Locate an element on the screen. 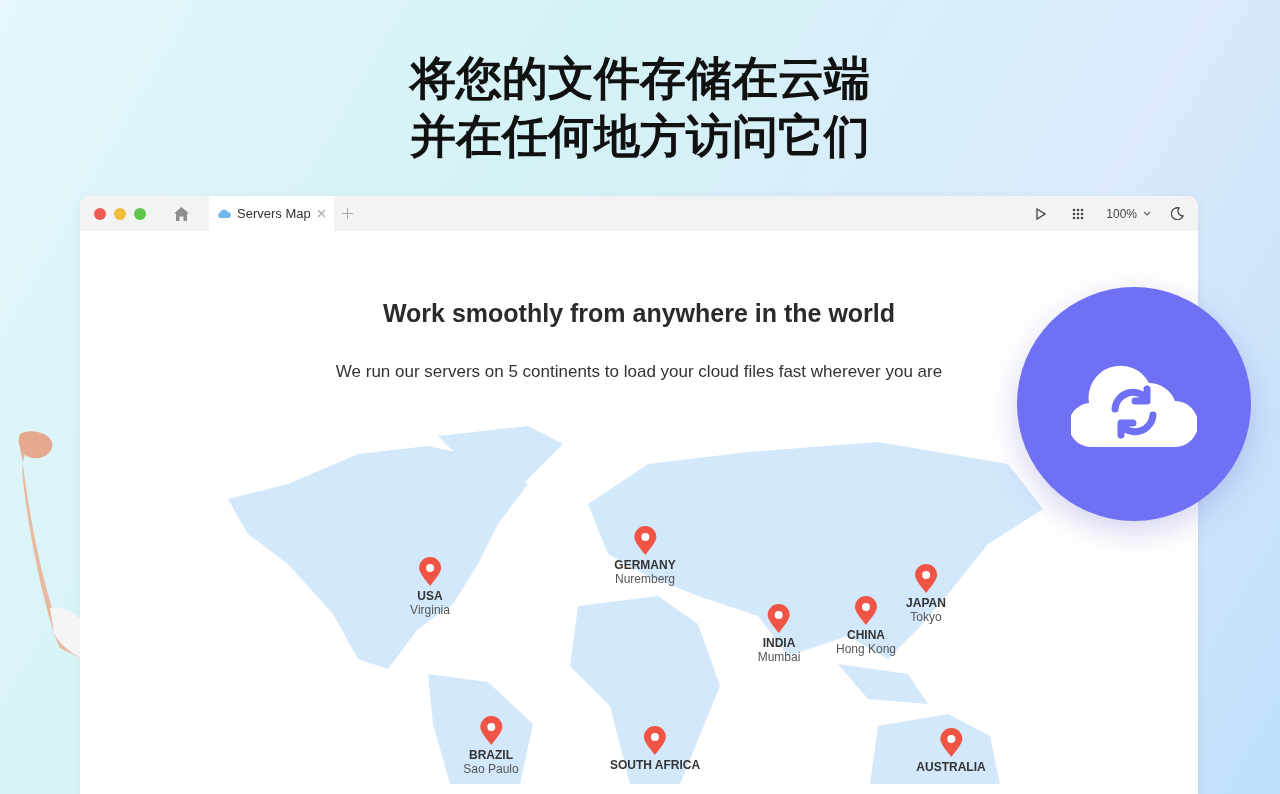 Image resolution: width=1280 pixels, height=794 pixels. country-label: INDIA is located at coordinates (779, 643).